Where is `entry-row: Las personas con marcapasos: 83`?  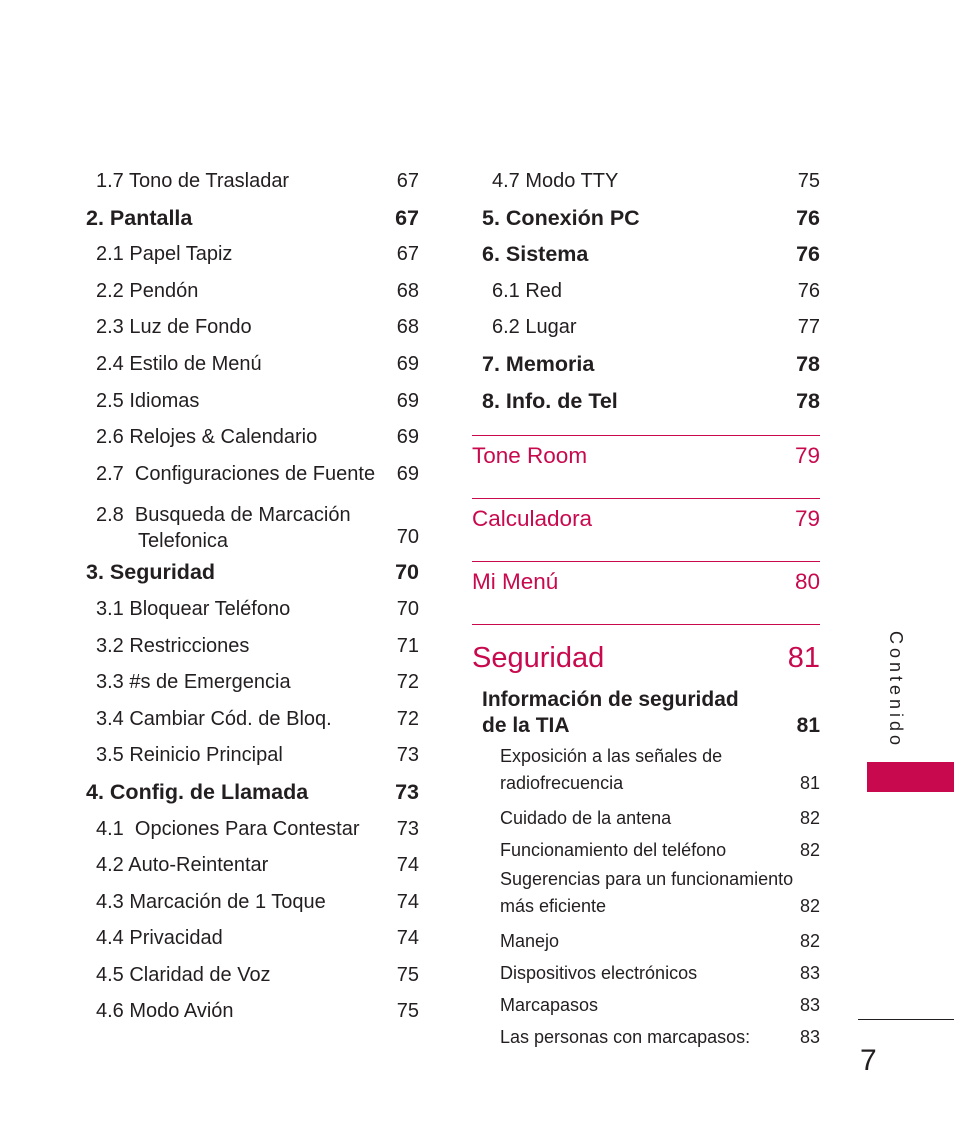 entry-row: Las personas con marcapasos: 83 is located at coordinates (660, 1037).